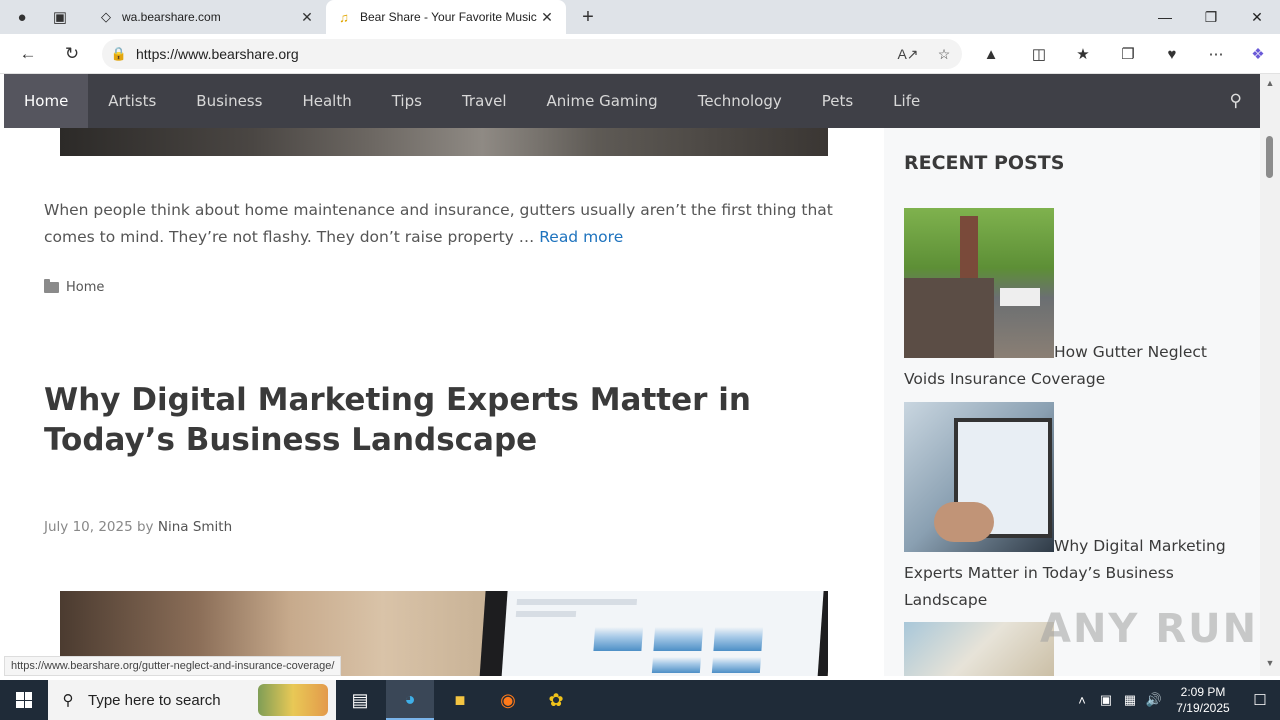 The image size is (1280, 720). Describe the element at coordinates (195, 527) in the screenshot. I see `post-author: Nina Smith` at that location.